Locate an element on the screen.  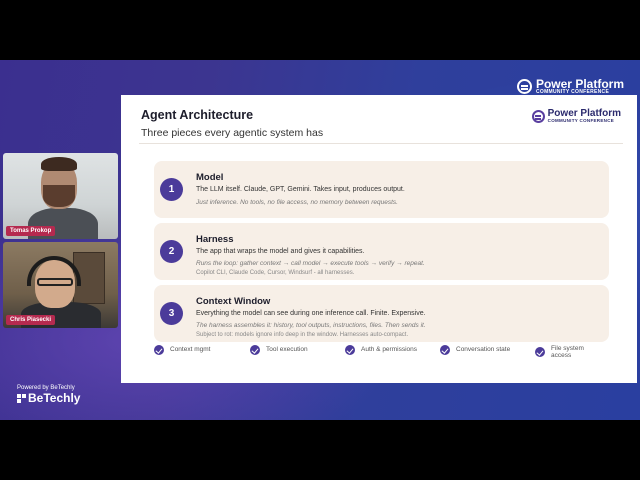
glasses-icon is located at coordinates (55, 282).